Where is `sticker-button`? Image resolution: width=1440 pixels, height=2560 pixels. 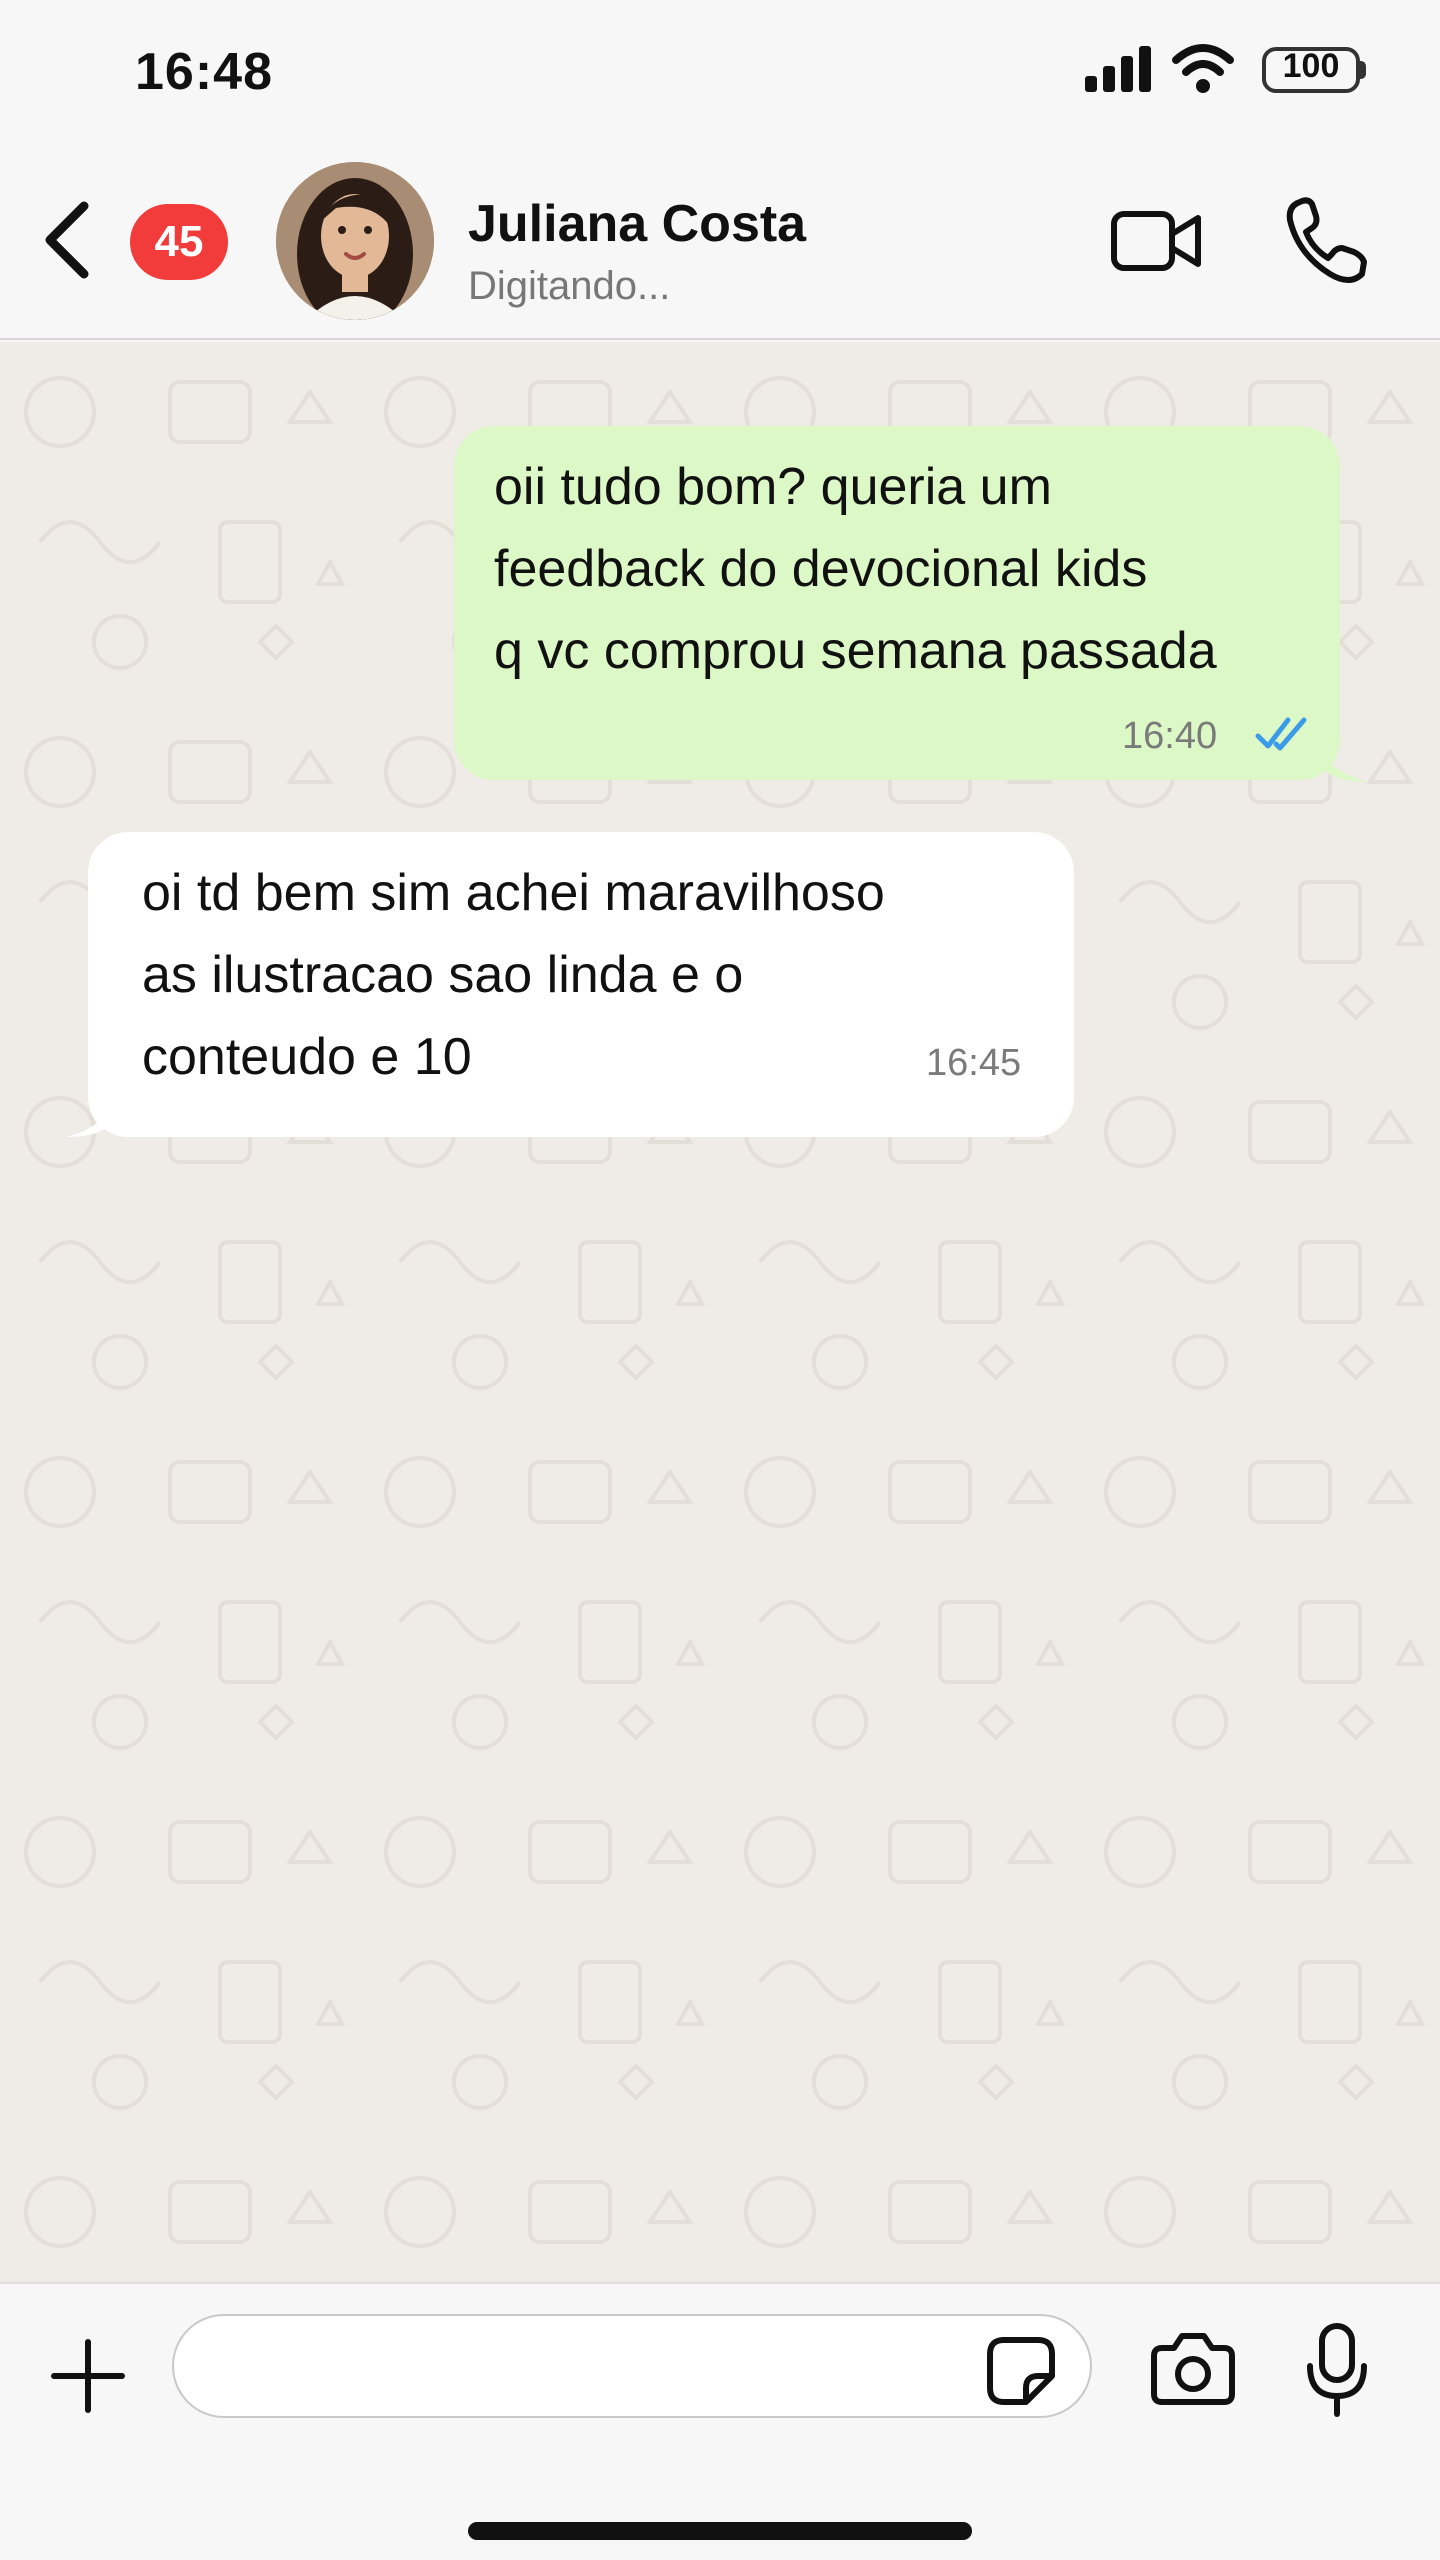 sticker-button is located at coordinates (1021, 2371).